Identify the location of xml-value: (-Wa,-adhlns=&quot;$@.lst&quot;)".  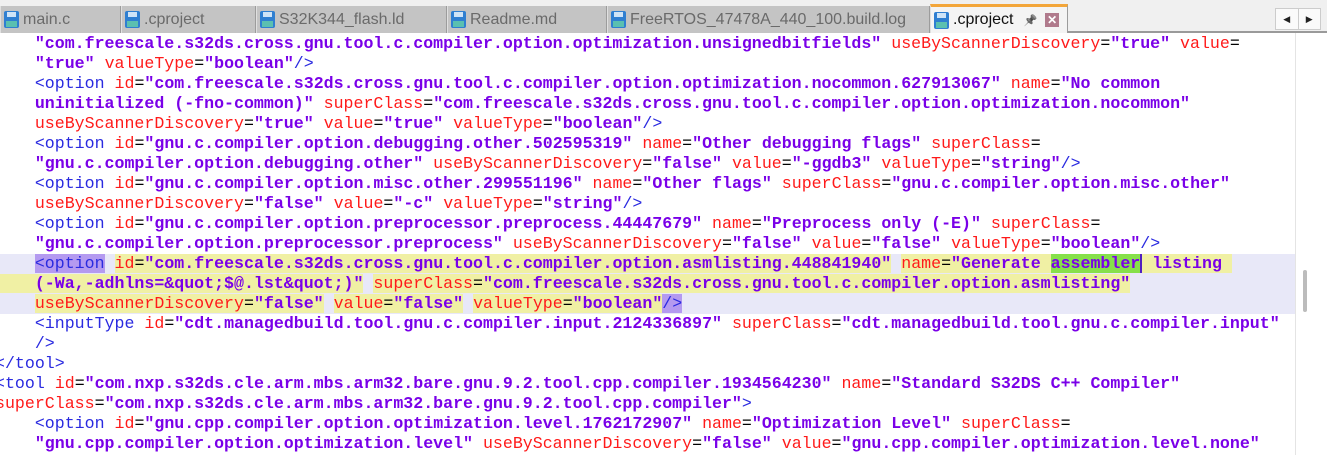
(182, 283).